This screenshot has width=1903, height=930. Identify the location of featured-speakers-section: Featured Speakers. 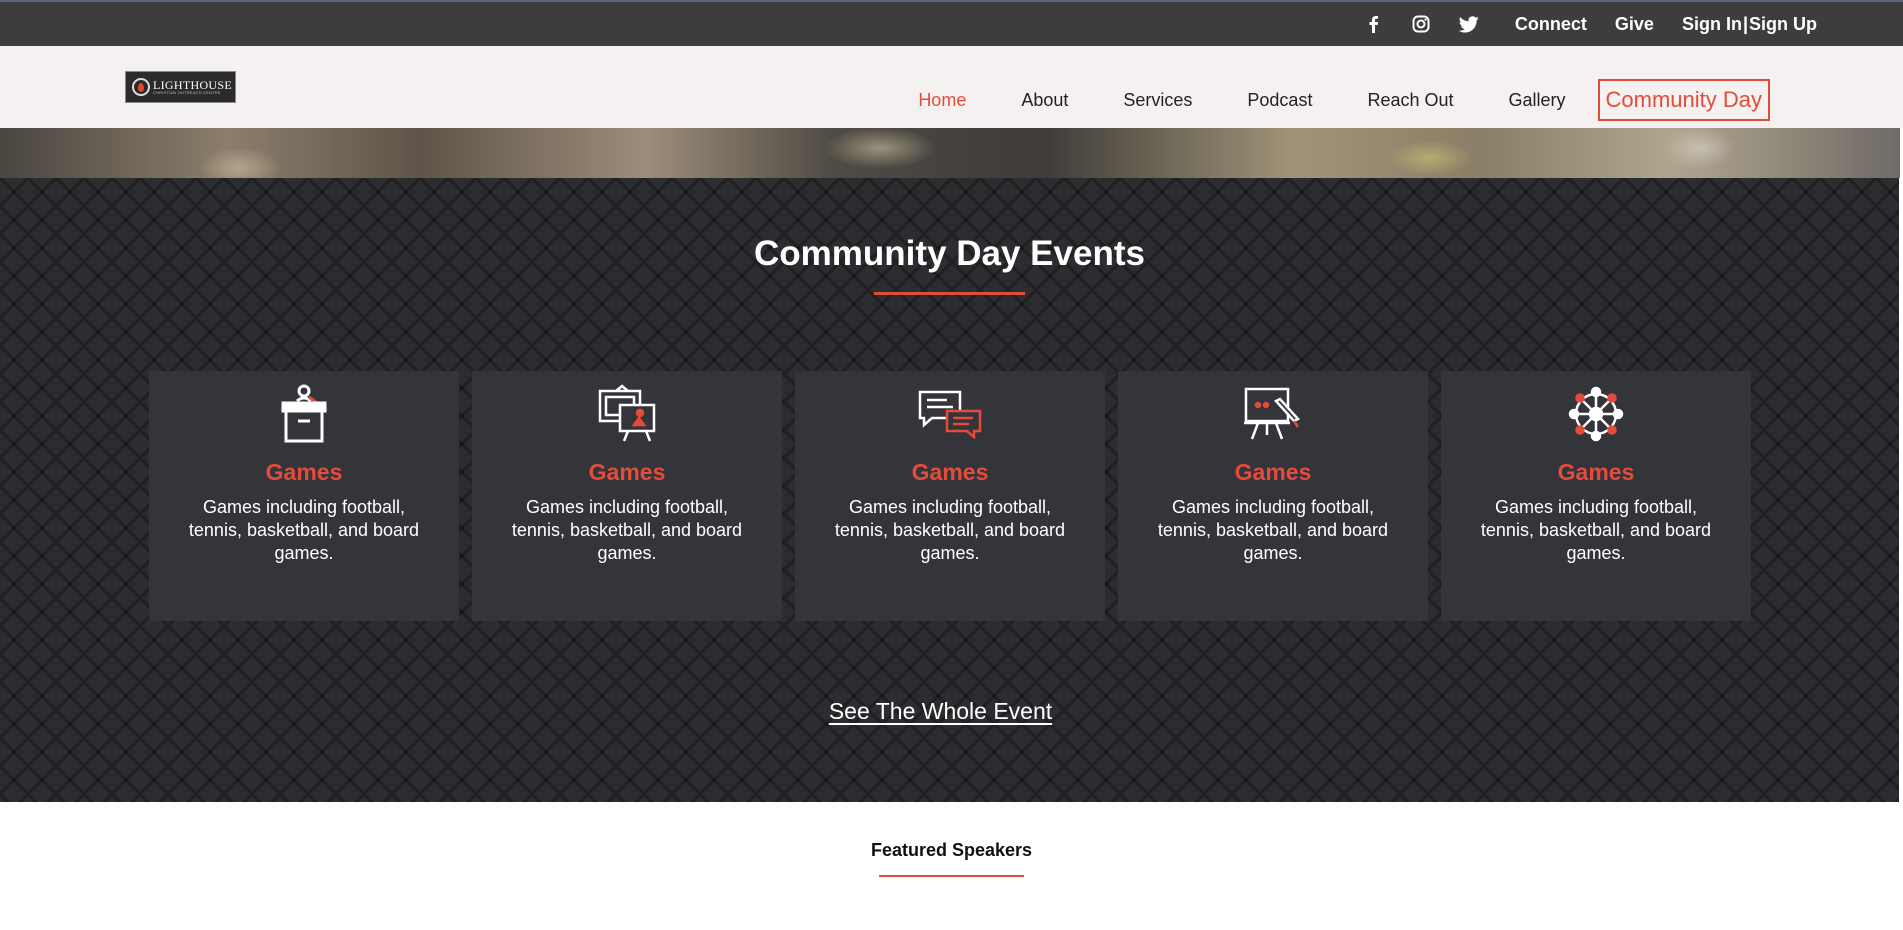
(951, 858).